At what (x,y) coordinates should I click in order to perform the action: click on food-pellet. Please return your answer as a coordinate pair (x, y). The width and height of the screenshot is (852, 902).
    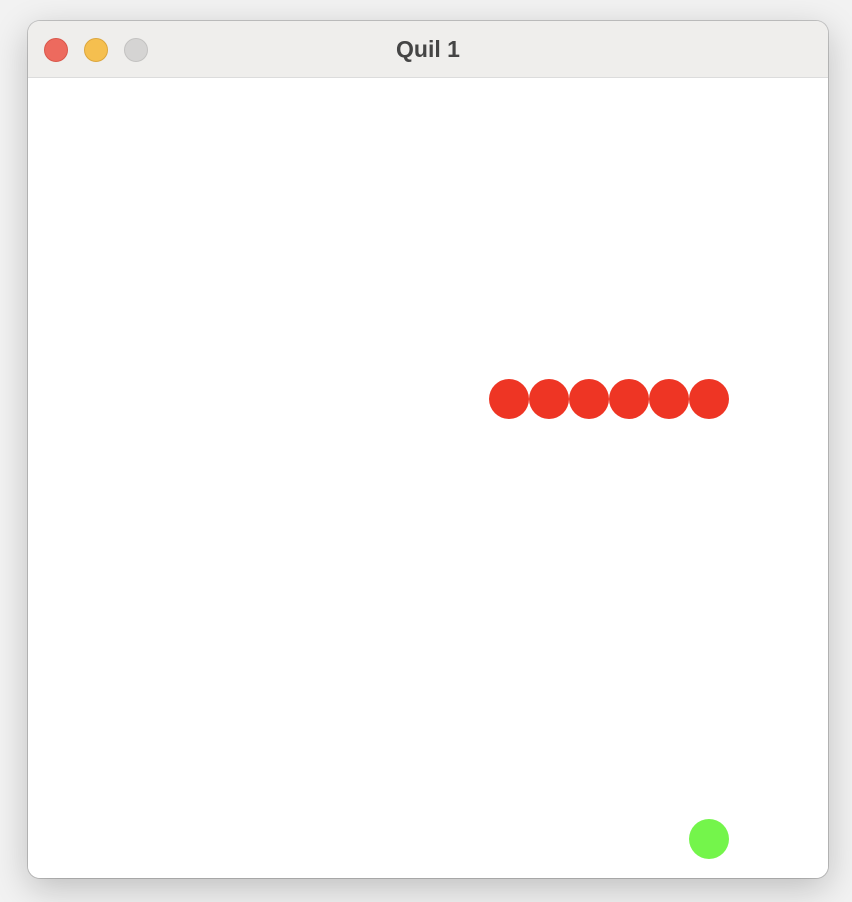
    Looking at the image, I should click on (709, 839).